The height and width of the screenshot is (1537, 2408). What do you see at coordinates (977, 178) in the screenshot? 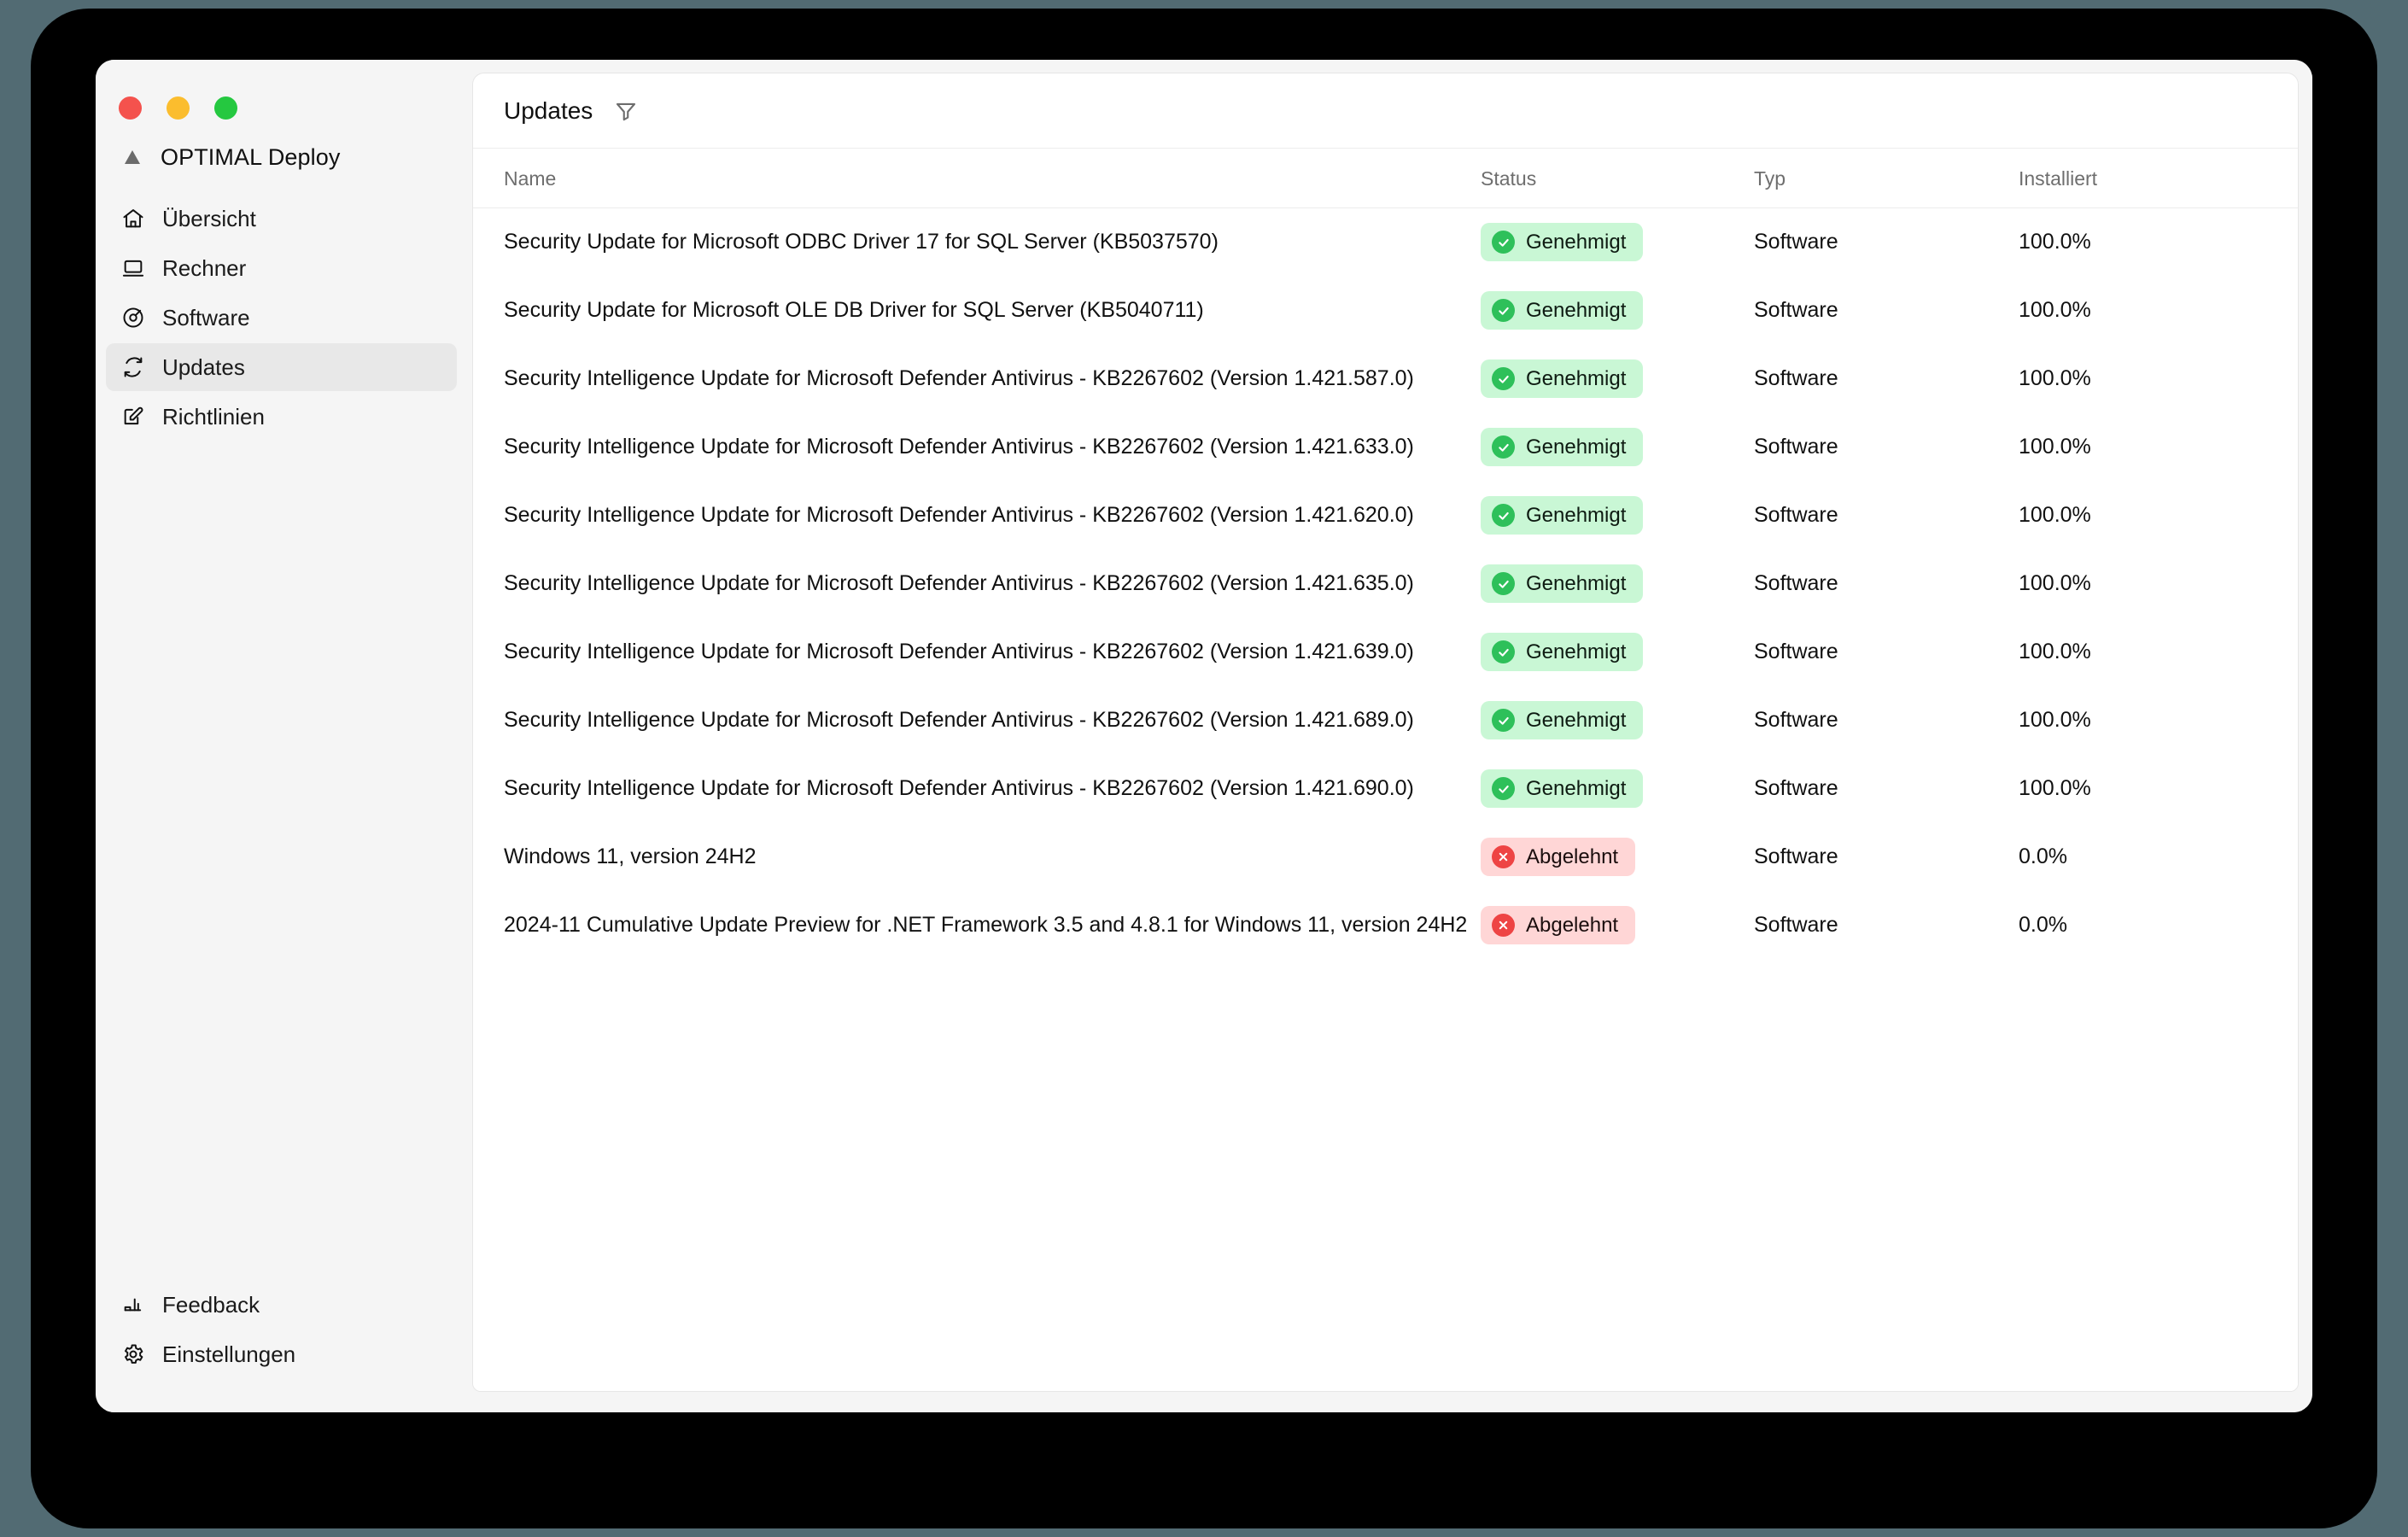
I see `column-header-name: Name` at bounding box center [977, 178].